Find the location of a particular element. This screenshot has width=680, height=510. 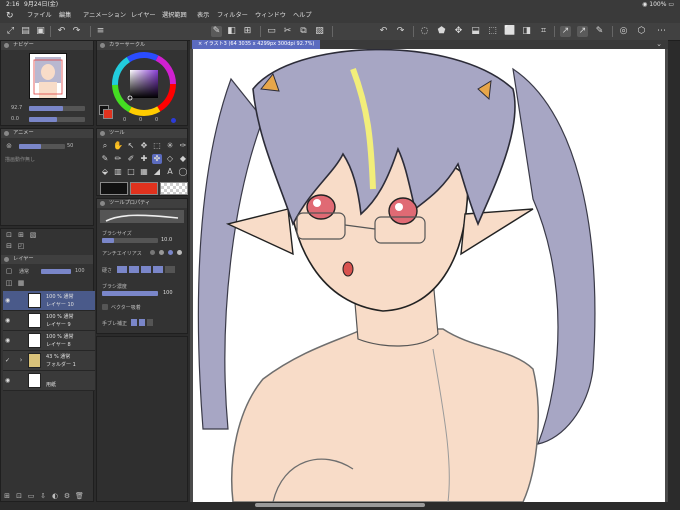

expand-icon: ⤢ is located at coordinates (10, 31).